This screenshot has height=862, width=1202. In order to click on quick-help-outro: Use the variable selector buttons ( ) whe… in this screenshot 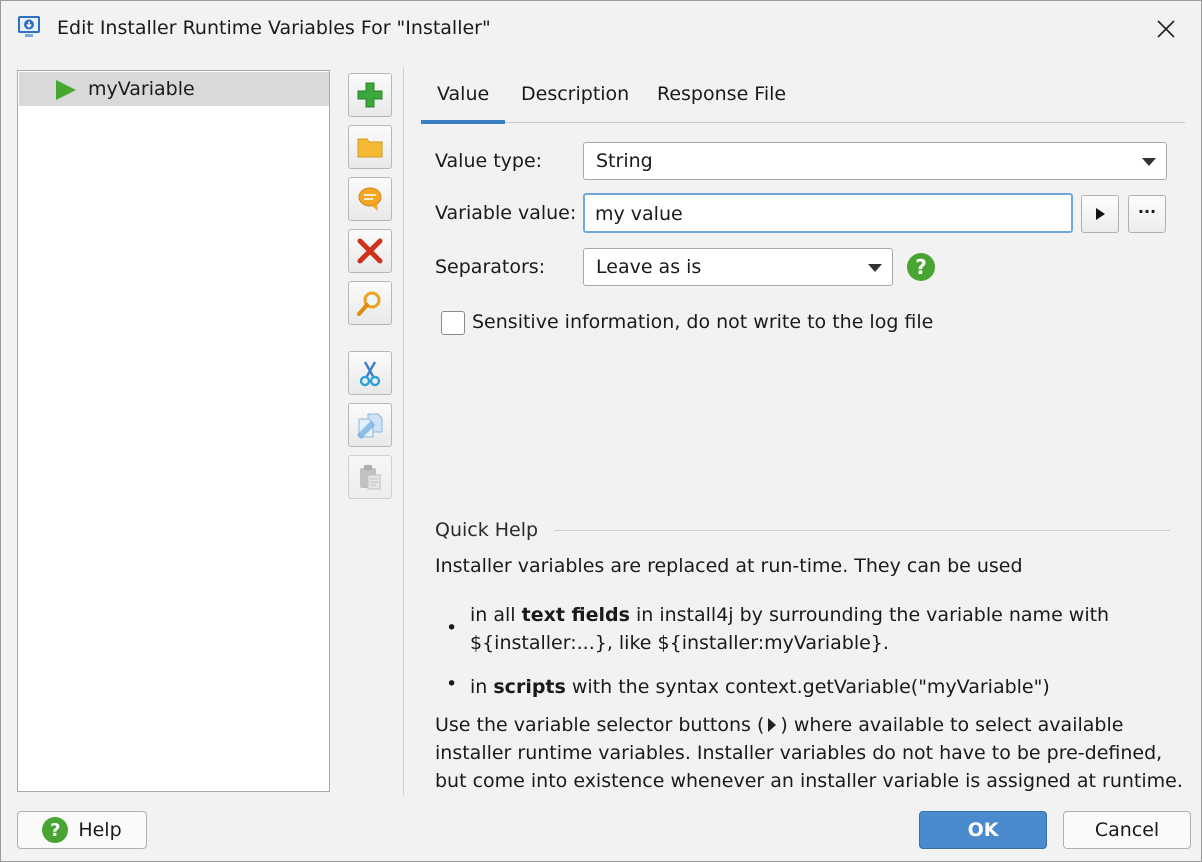, I will do `click(809, 753)`.